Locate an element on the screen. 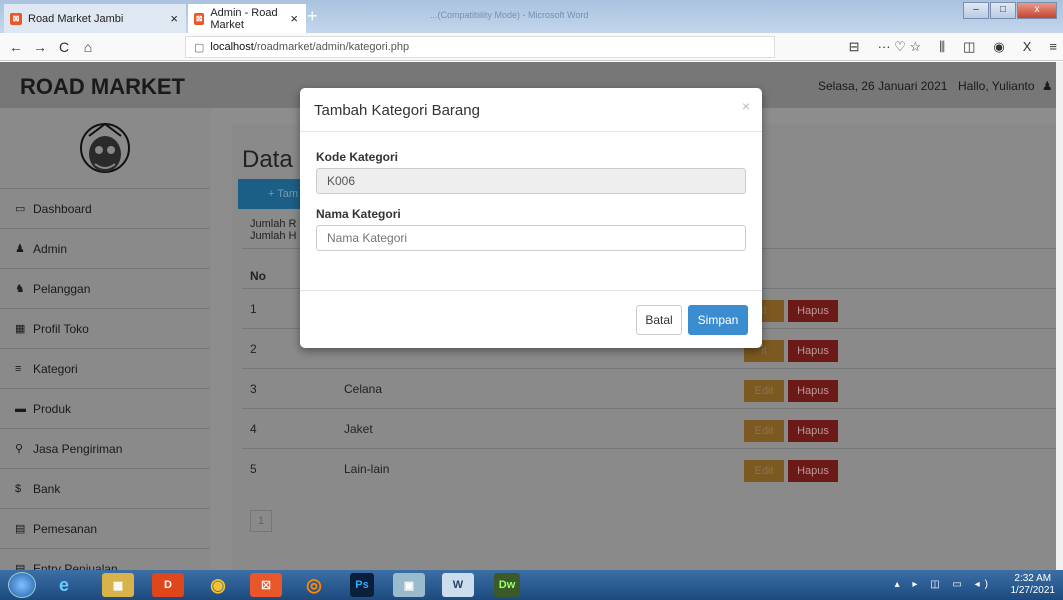  page-title: Data is located at coordinates (267, 159).